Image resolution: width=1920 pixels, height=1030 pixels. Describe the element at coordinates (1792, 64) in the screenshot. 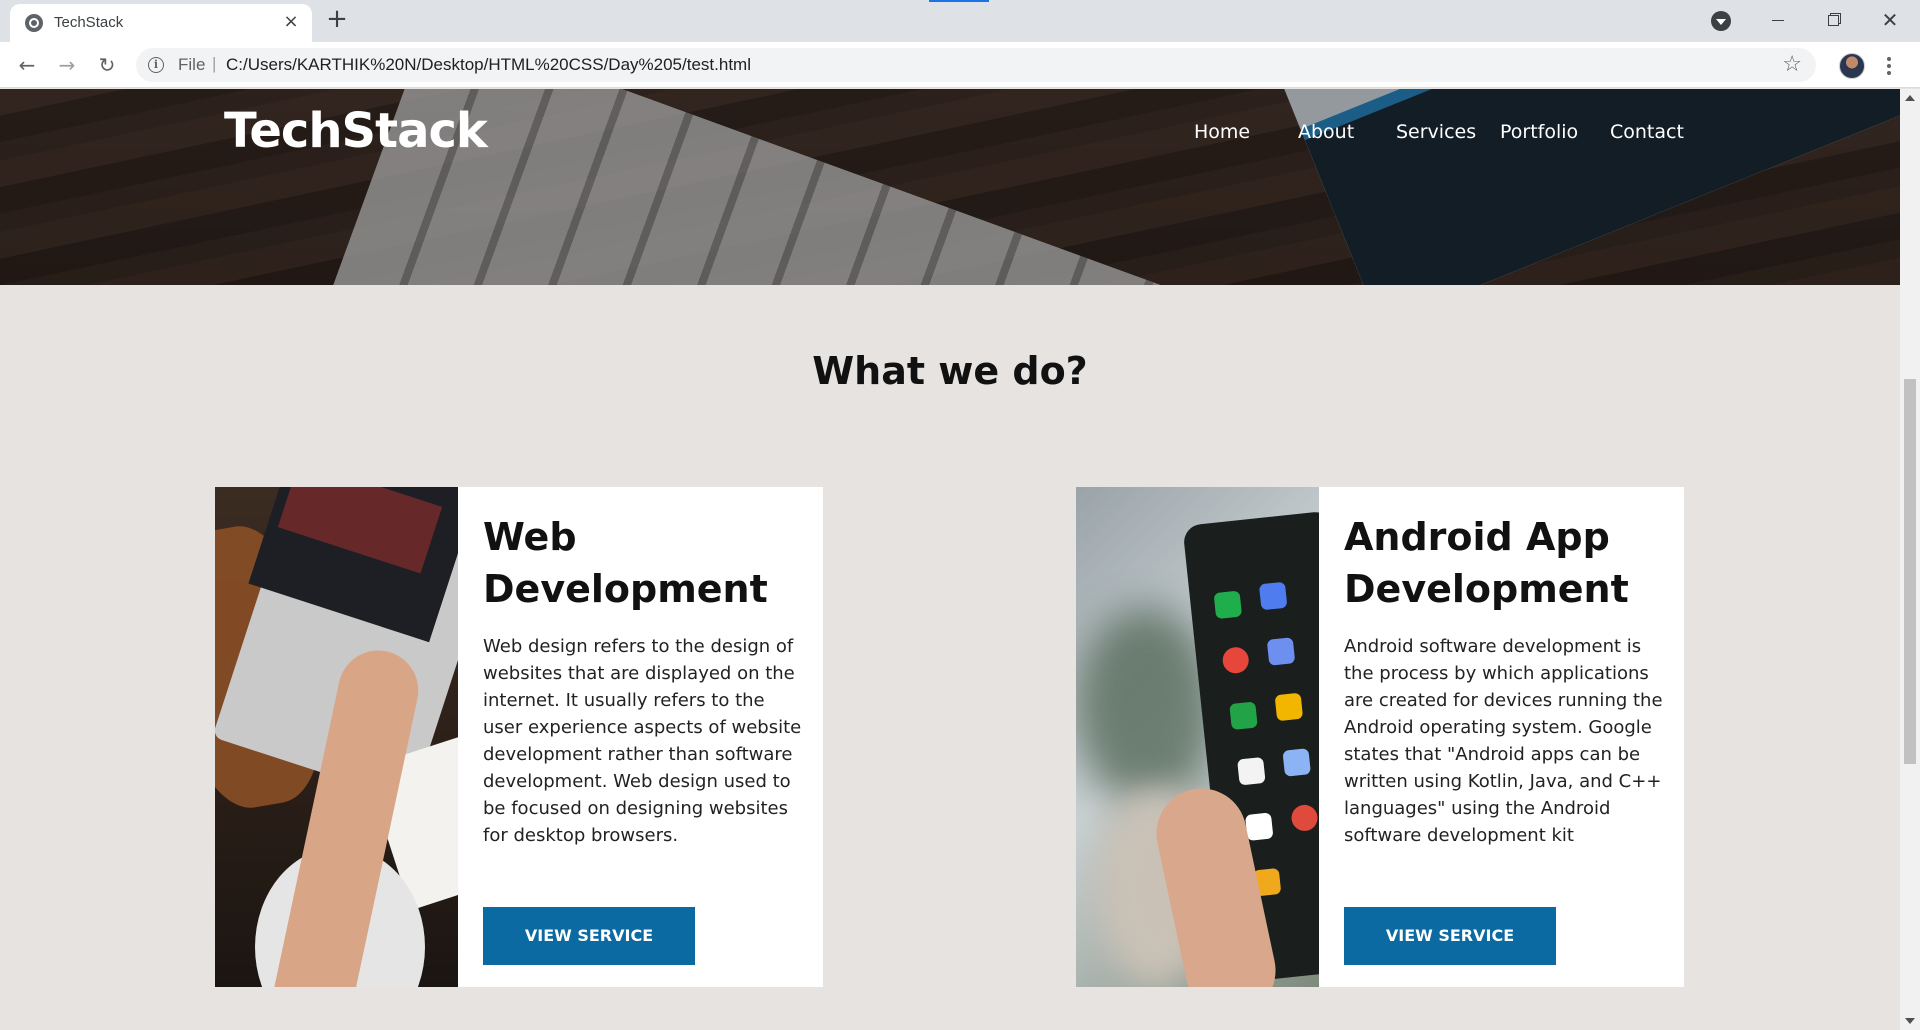

I see `star-icon: ☆` at that location.